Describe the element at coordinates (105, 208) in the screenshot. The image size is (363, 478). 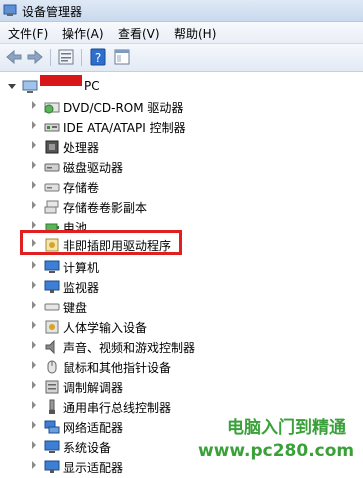
I see `tree-item-label: 存储卷卷影副本` at that location.